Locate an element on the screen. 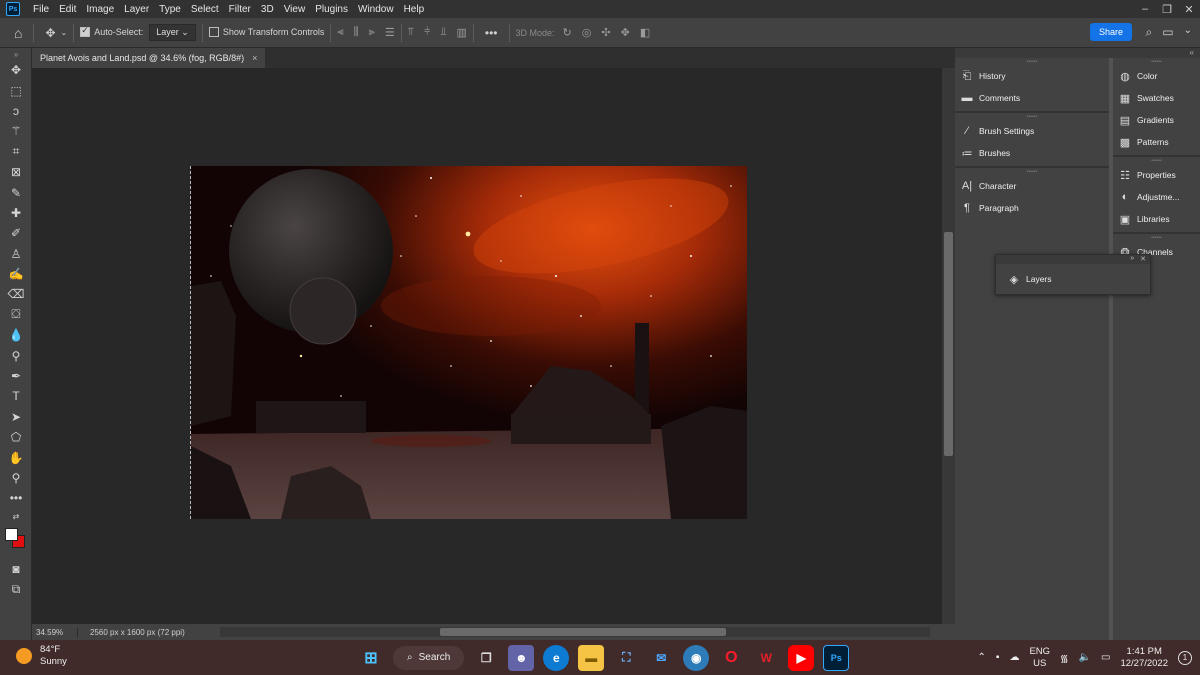 Image resolution: width=1200 pixels, height=675 pixels. restore-icon: ❐ is located at coordinates (1167, 9).